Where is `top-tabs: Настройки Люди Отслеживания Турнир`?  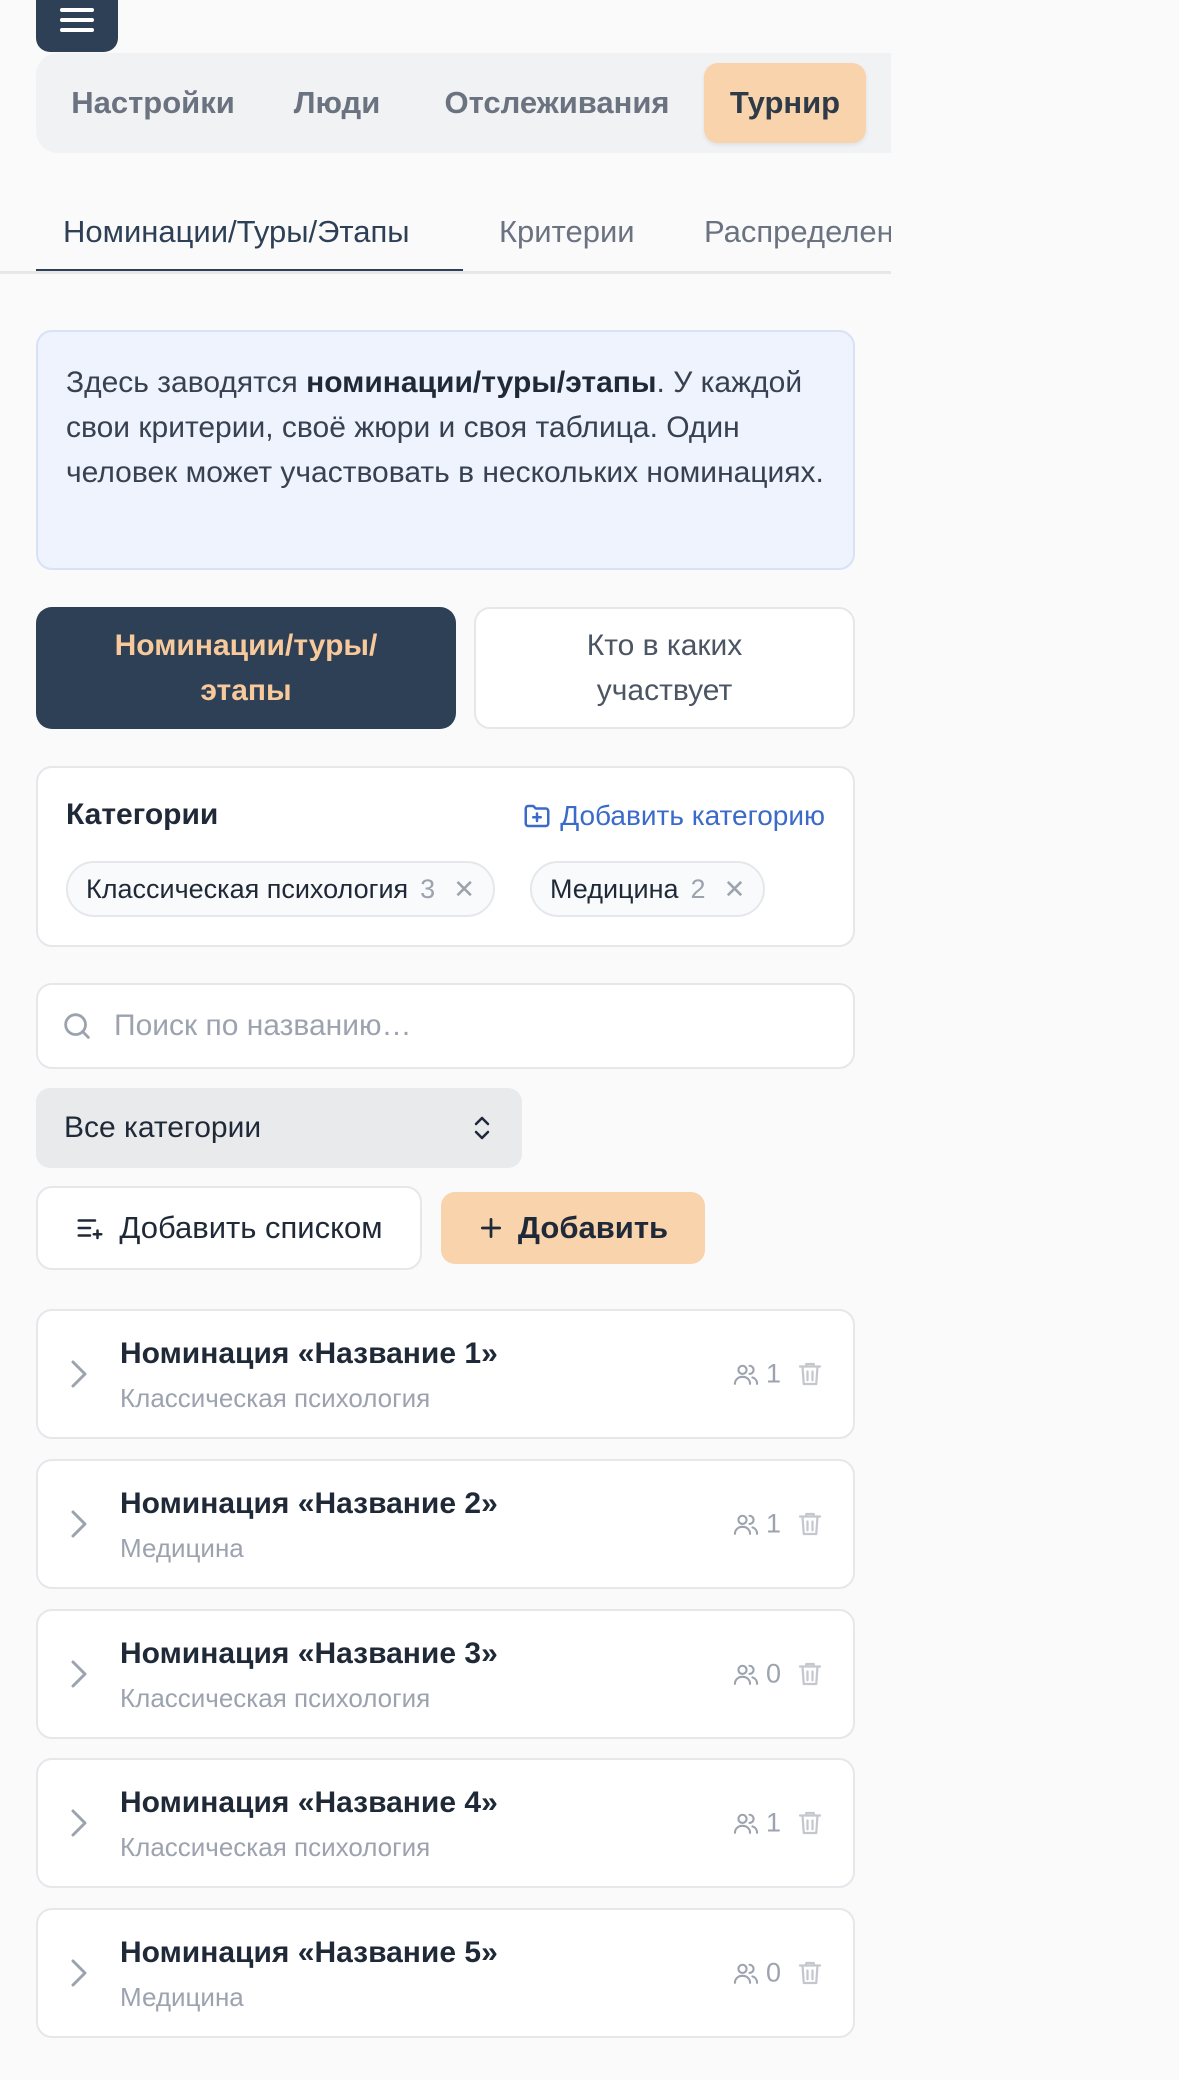
top-tabs: Настройки Люди Отслеживания Турнир is located at coordinates (463, 103).